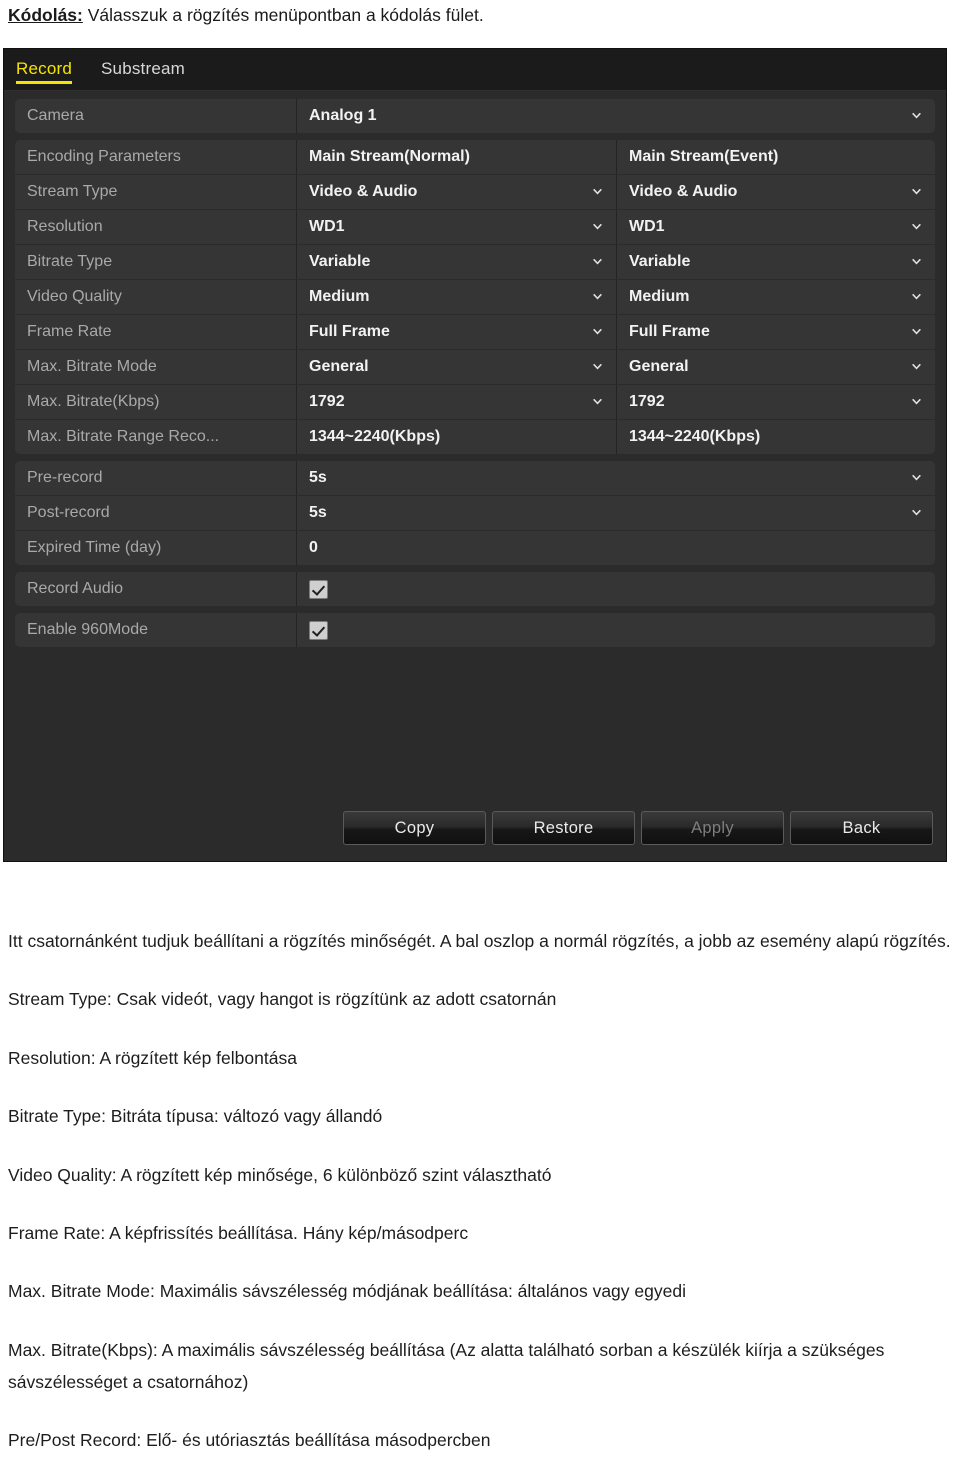 The width and height of the screenshot is (960, 1468). I want to click on frame-rate-normal-select: Full Frame, so click(457, 332).